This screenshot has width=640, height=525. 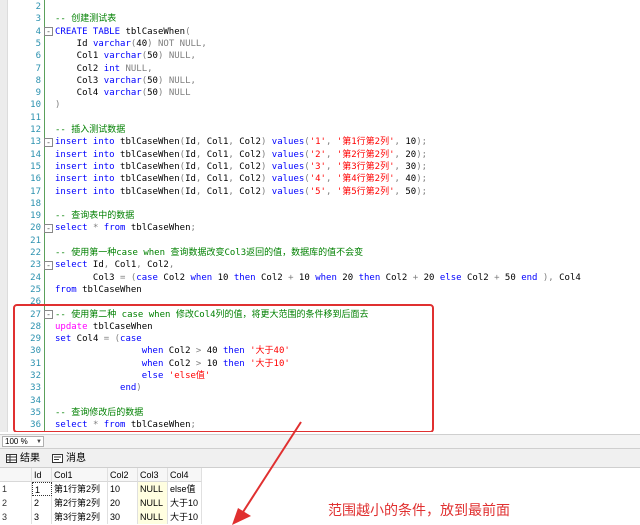 I want to click on code-line: select Id, Col1, Col2,, so click(x=114, y=265).